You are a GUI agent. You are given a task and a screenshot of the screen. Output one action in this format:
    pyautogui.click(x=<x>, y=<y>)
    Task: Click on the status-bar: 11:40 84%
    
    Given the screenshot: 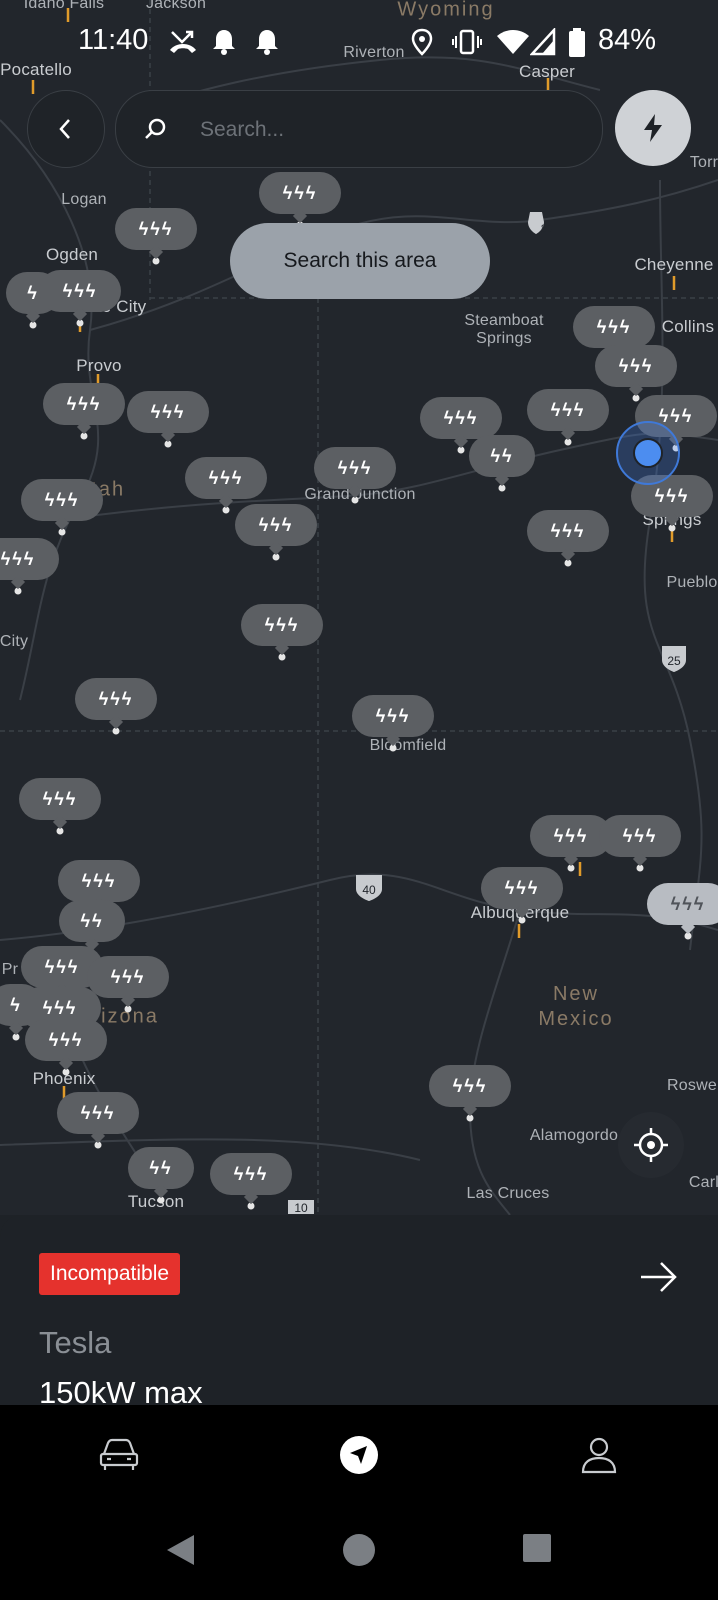 What is the action you would take?
    pyautogui.click(x=359, y=41)
    